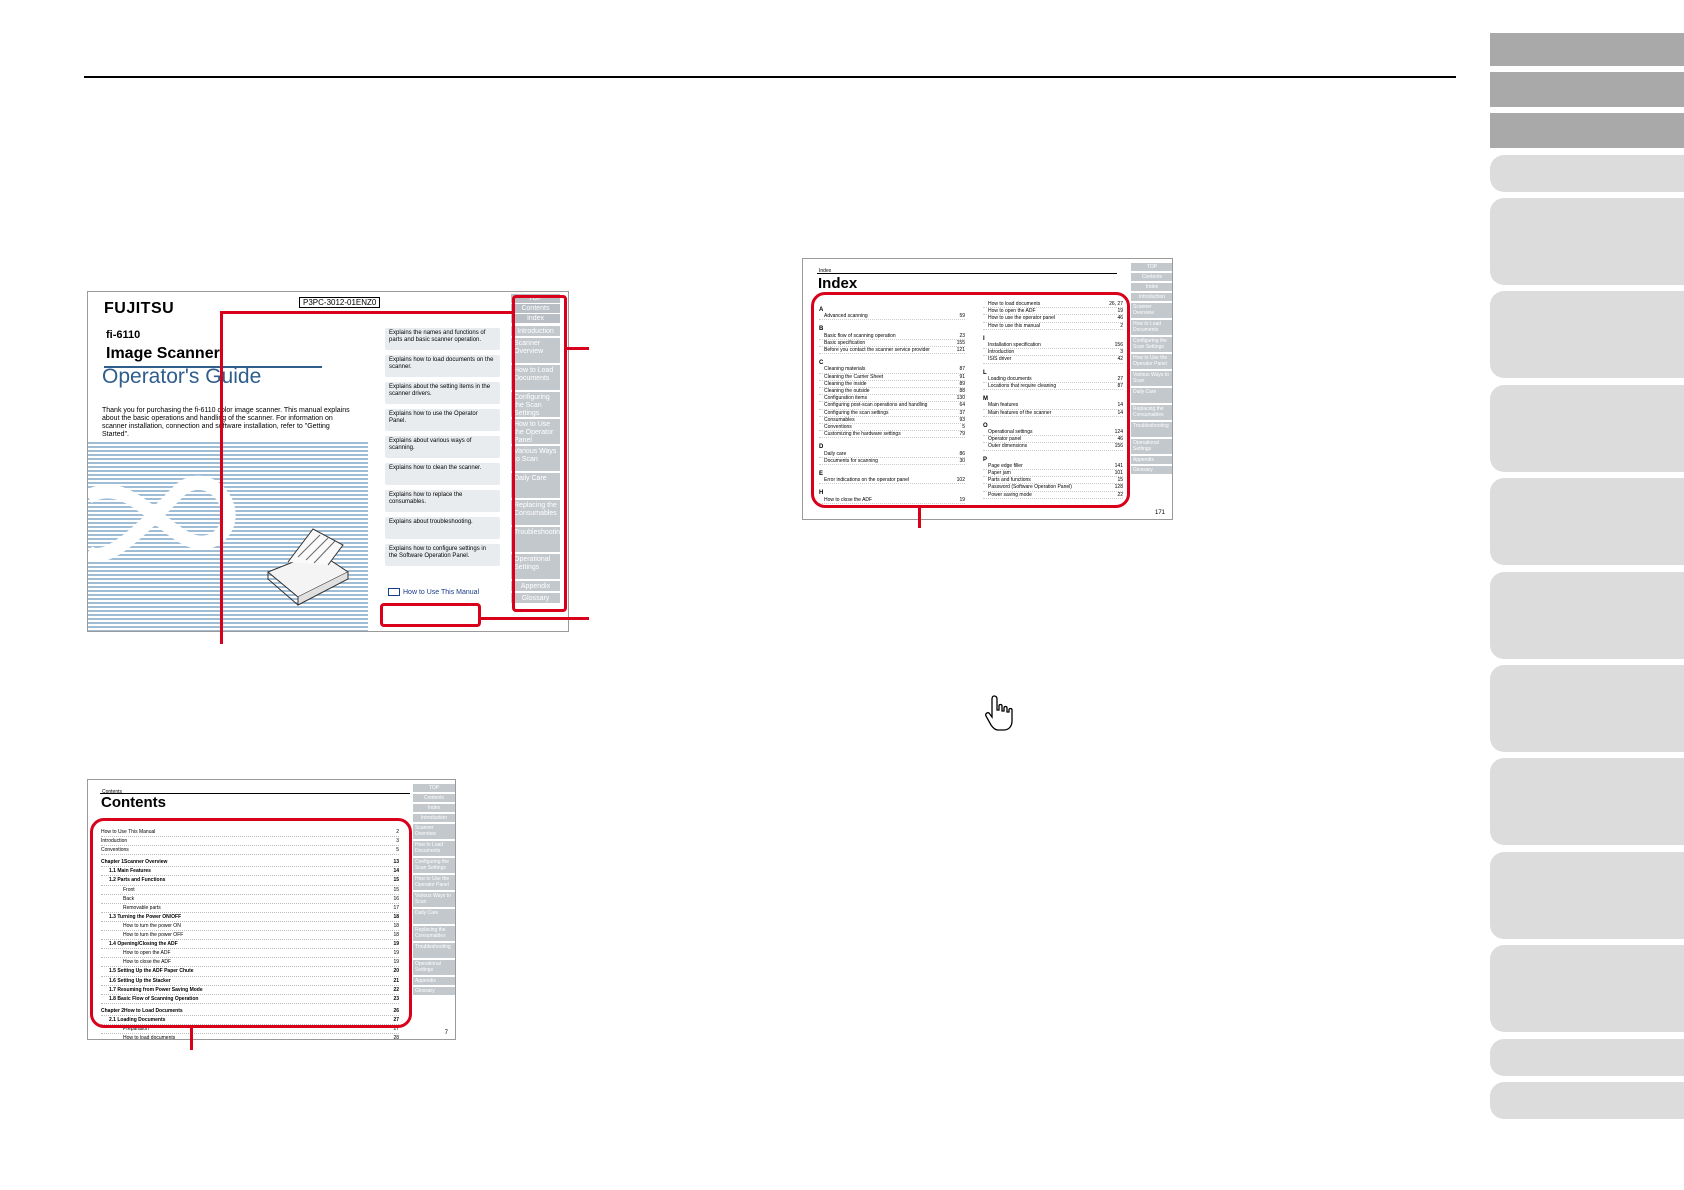 The image size is (1684, 1190). Describe the element at coordinates (139, 308) in the screenshot. I see `fujitsu-logo: FUJITSU` at that location.